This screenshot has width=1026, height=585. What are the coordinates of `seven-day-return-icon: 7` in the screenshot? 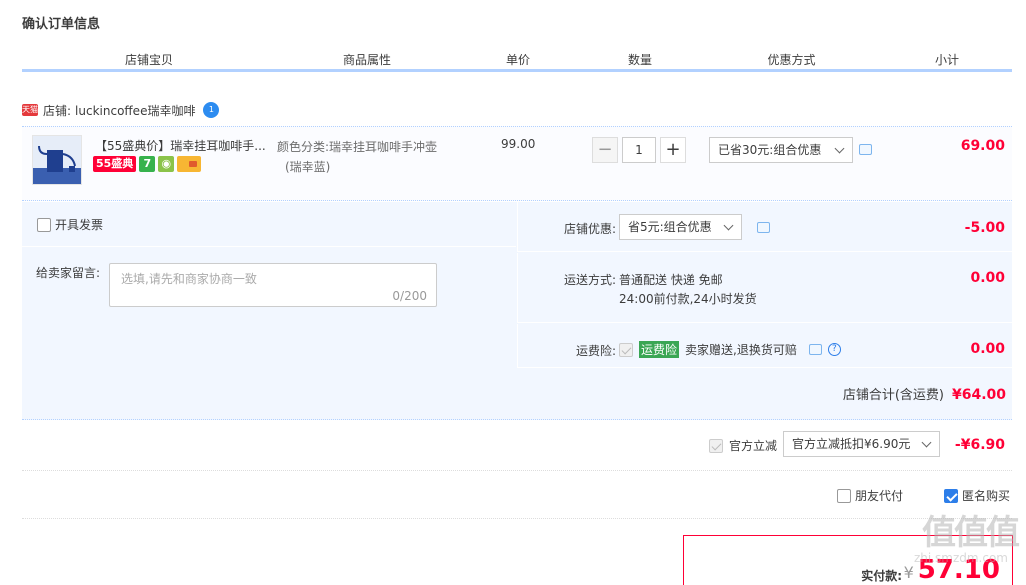 It's located at (147, 164).